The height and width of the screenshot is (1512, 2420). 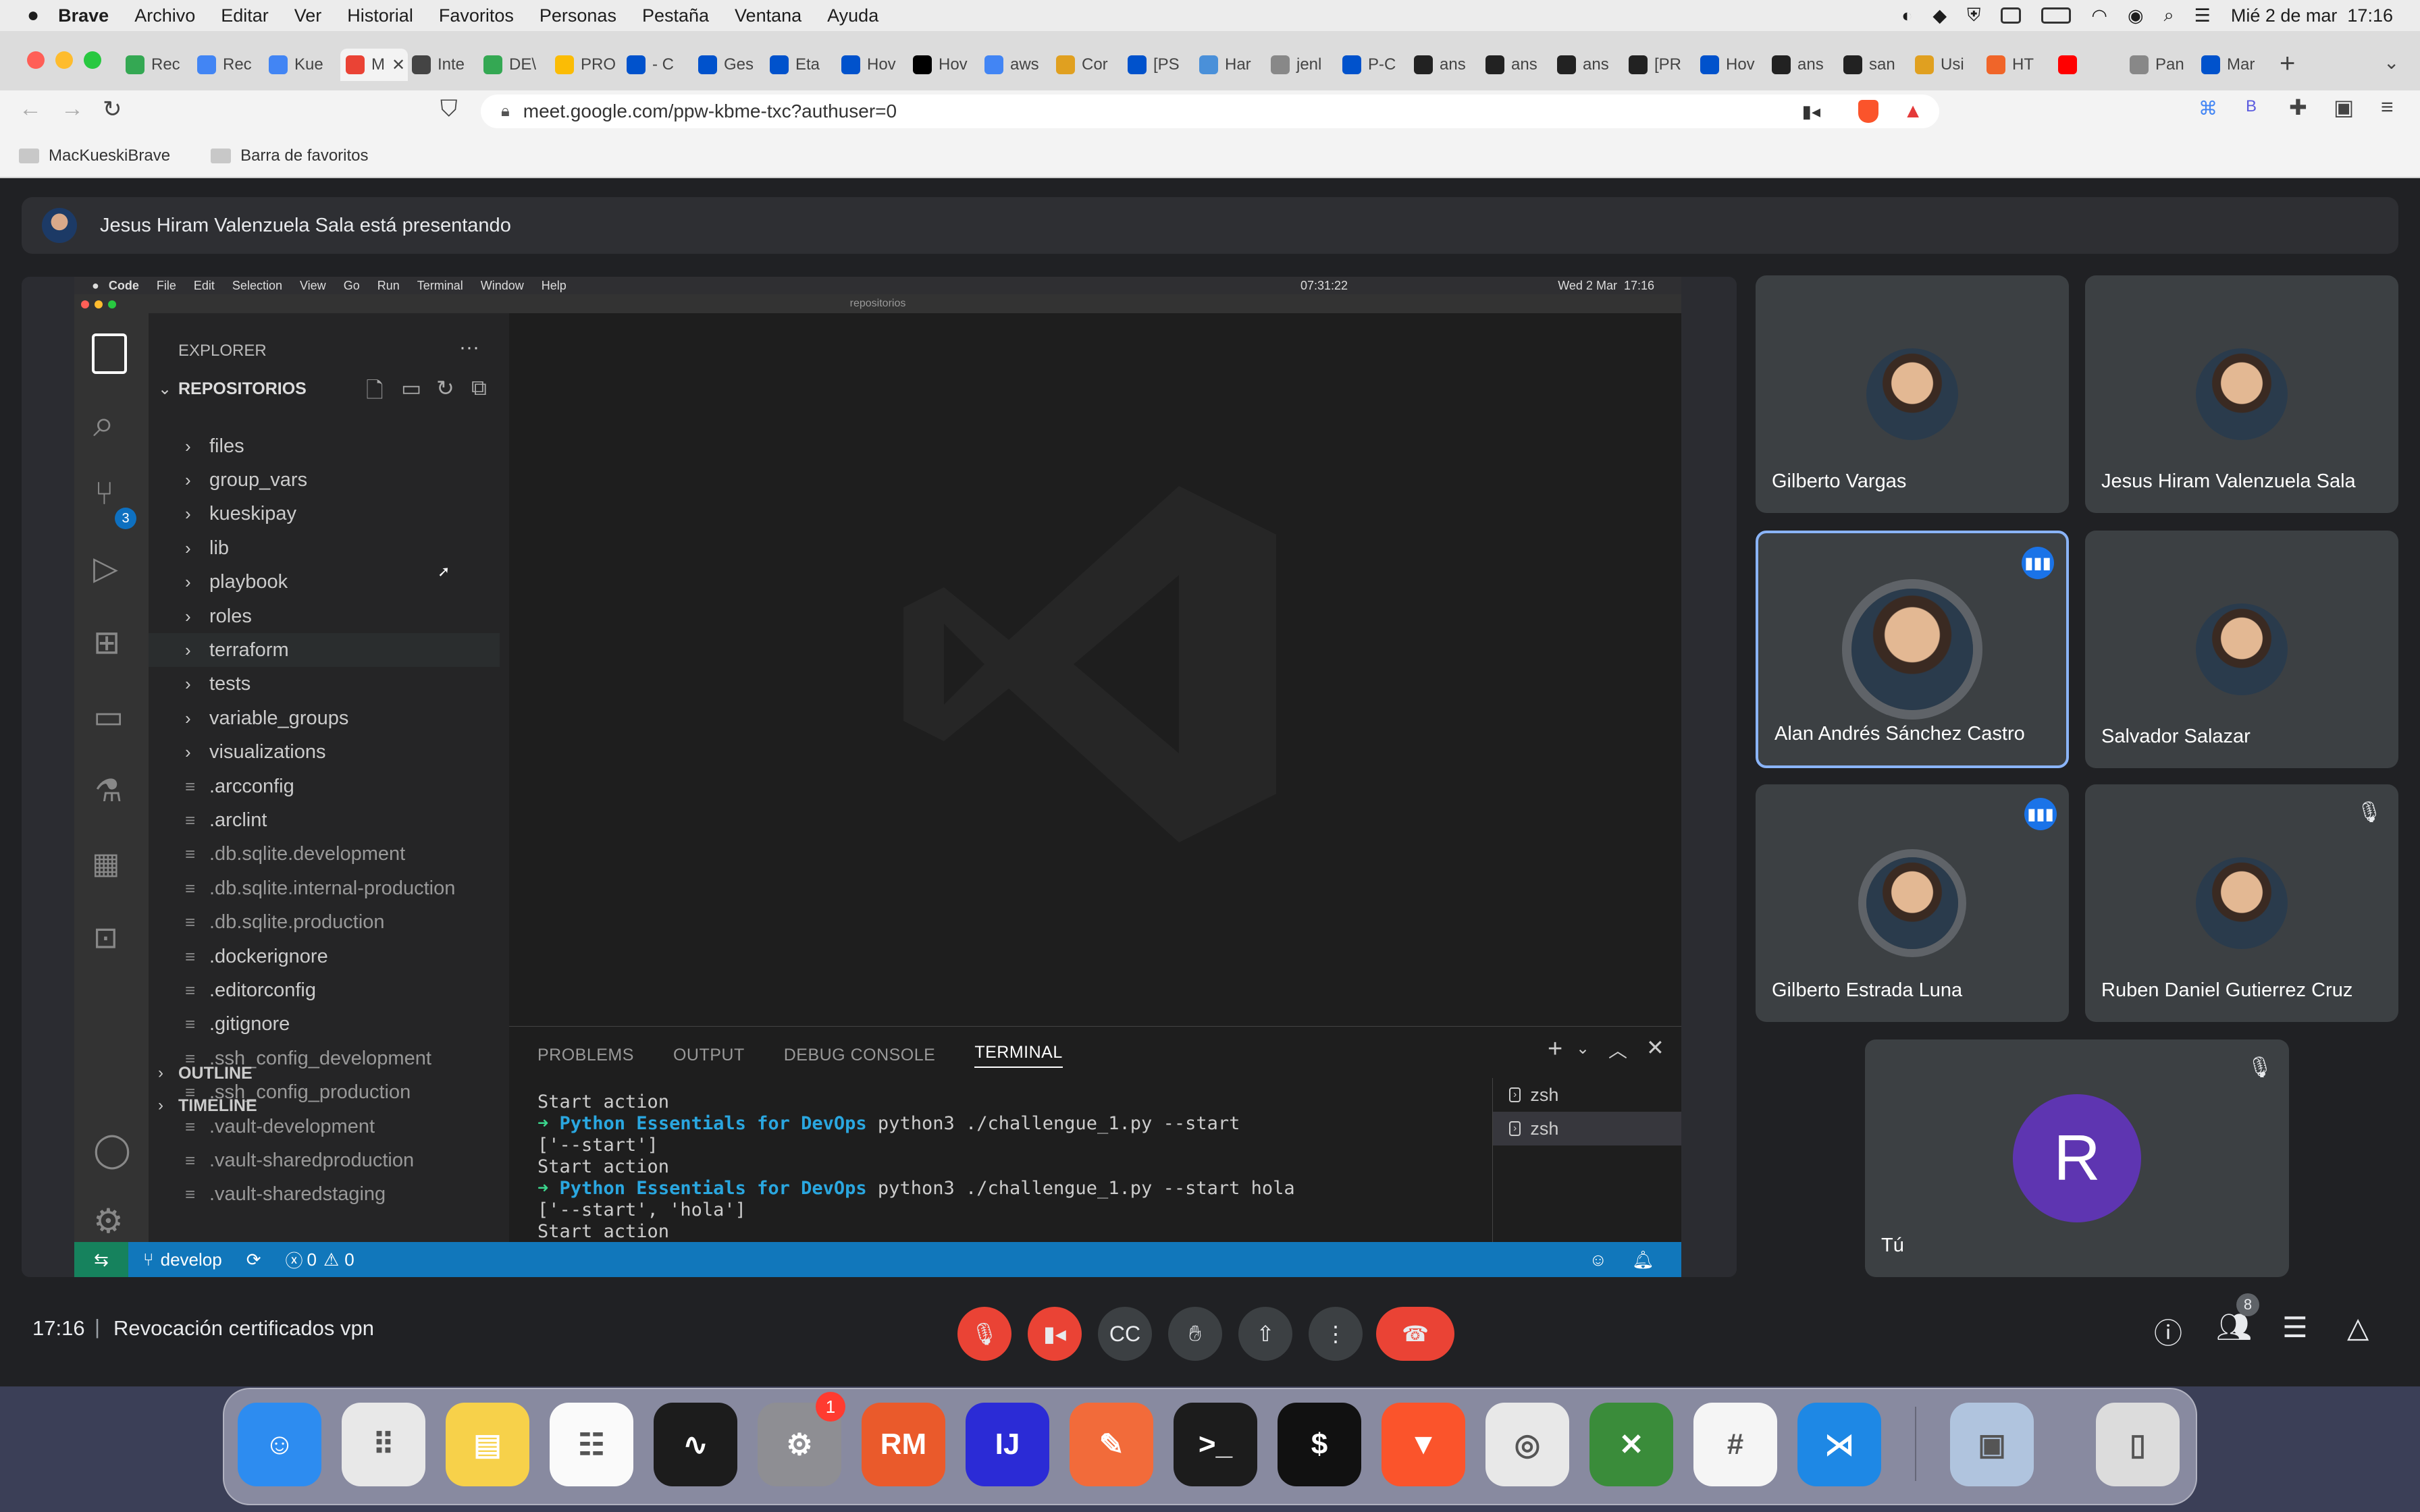 I want to click on terminal-dropdown-chevron-icon: ⌄, so click(x=1582, y=1048).